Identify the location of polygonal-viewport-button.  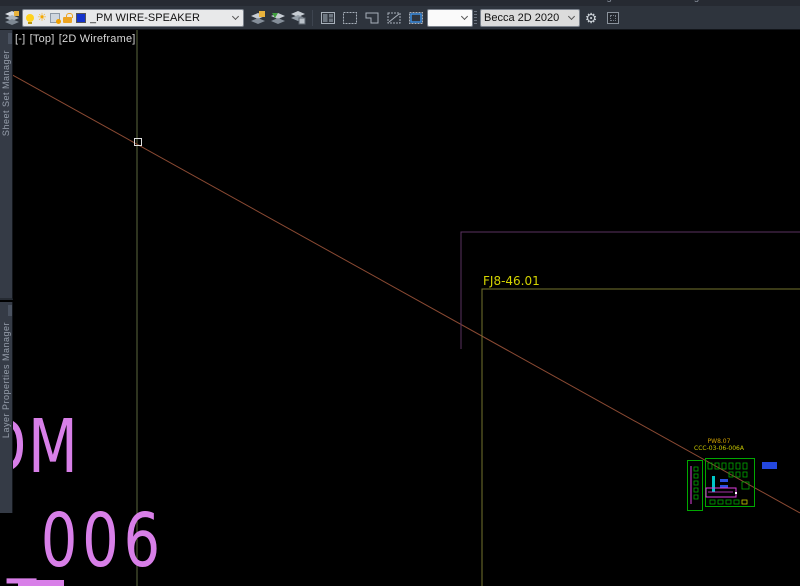
(372, 18).